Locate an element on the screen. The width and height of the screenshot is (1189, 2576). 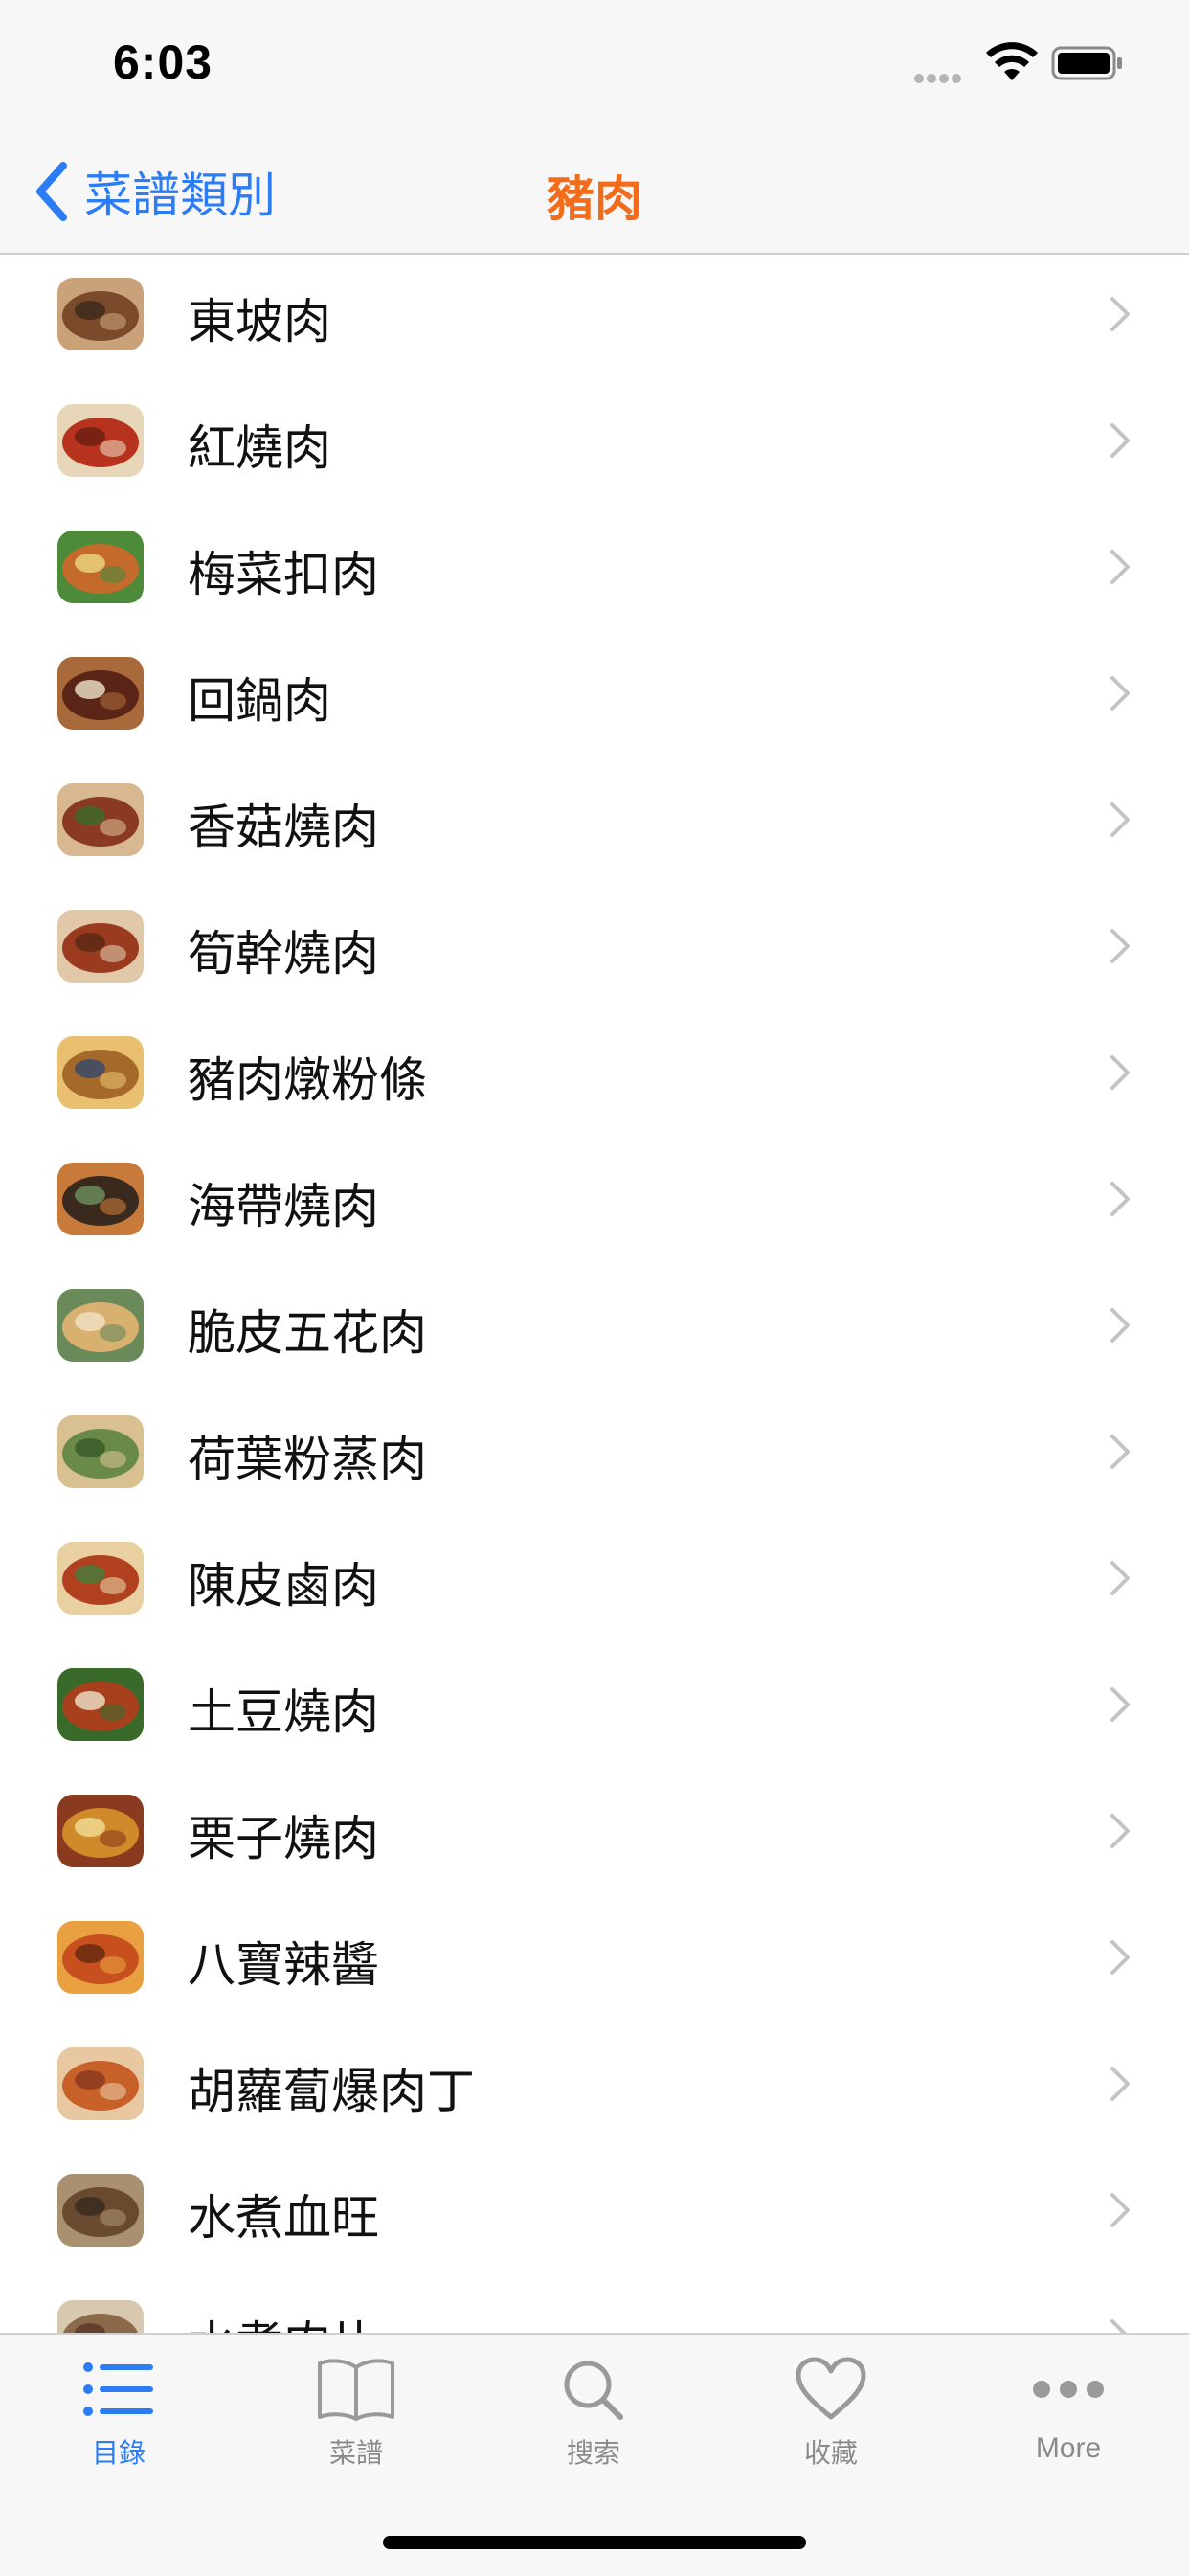
list-item-label: 八寶辣醬 is located at coordinates (283, 1965).